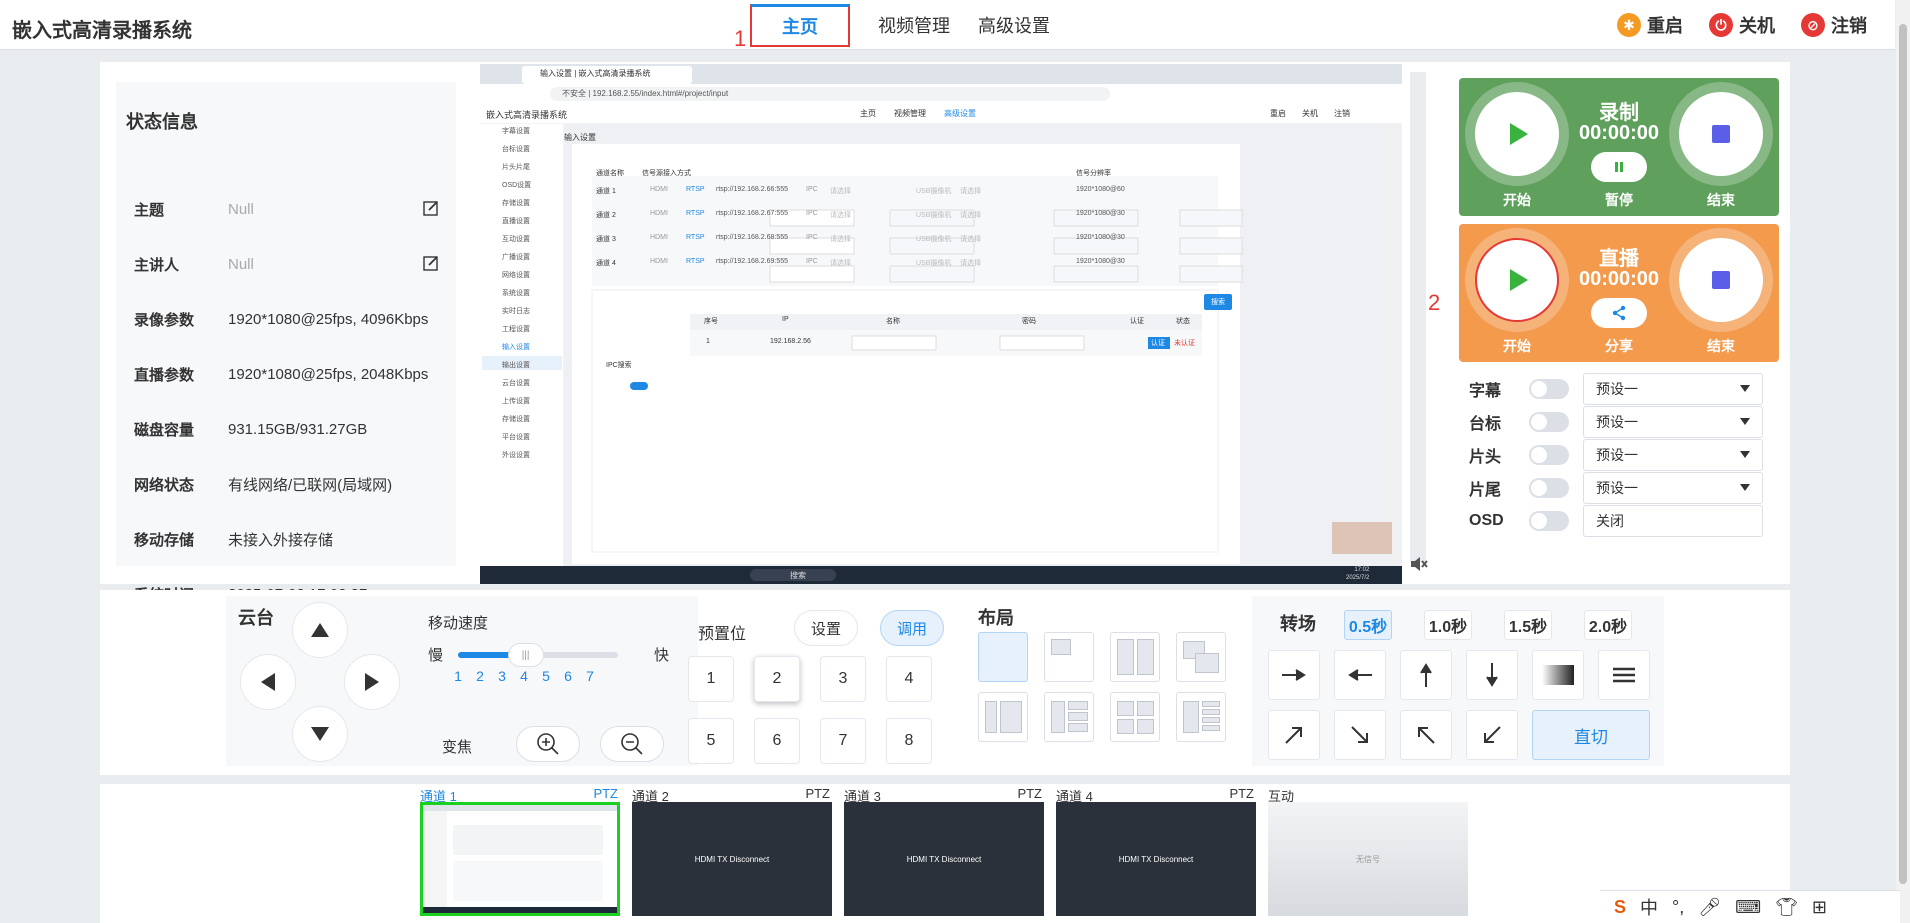 The image size is (1910, 923). I want to click on record-pause-button, so click(1619, 167).